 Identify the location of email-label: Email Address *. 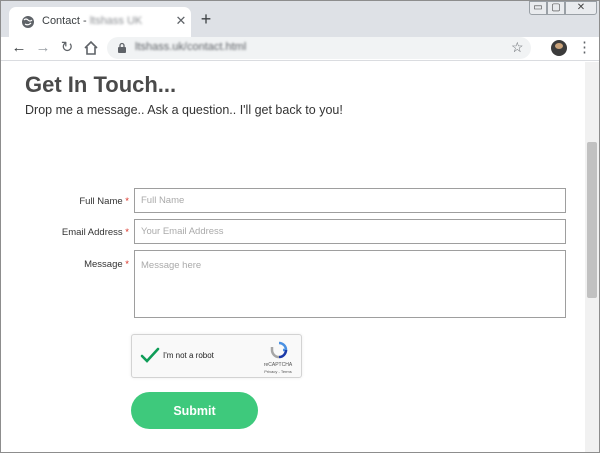
(95, 232).